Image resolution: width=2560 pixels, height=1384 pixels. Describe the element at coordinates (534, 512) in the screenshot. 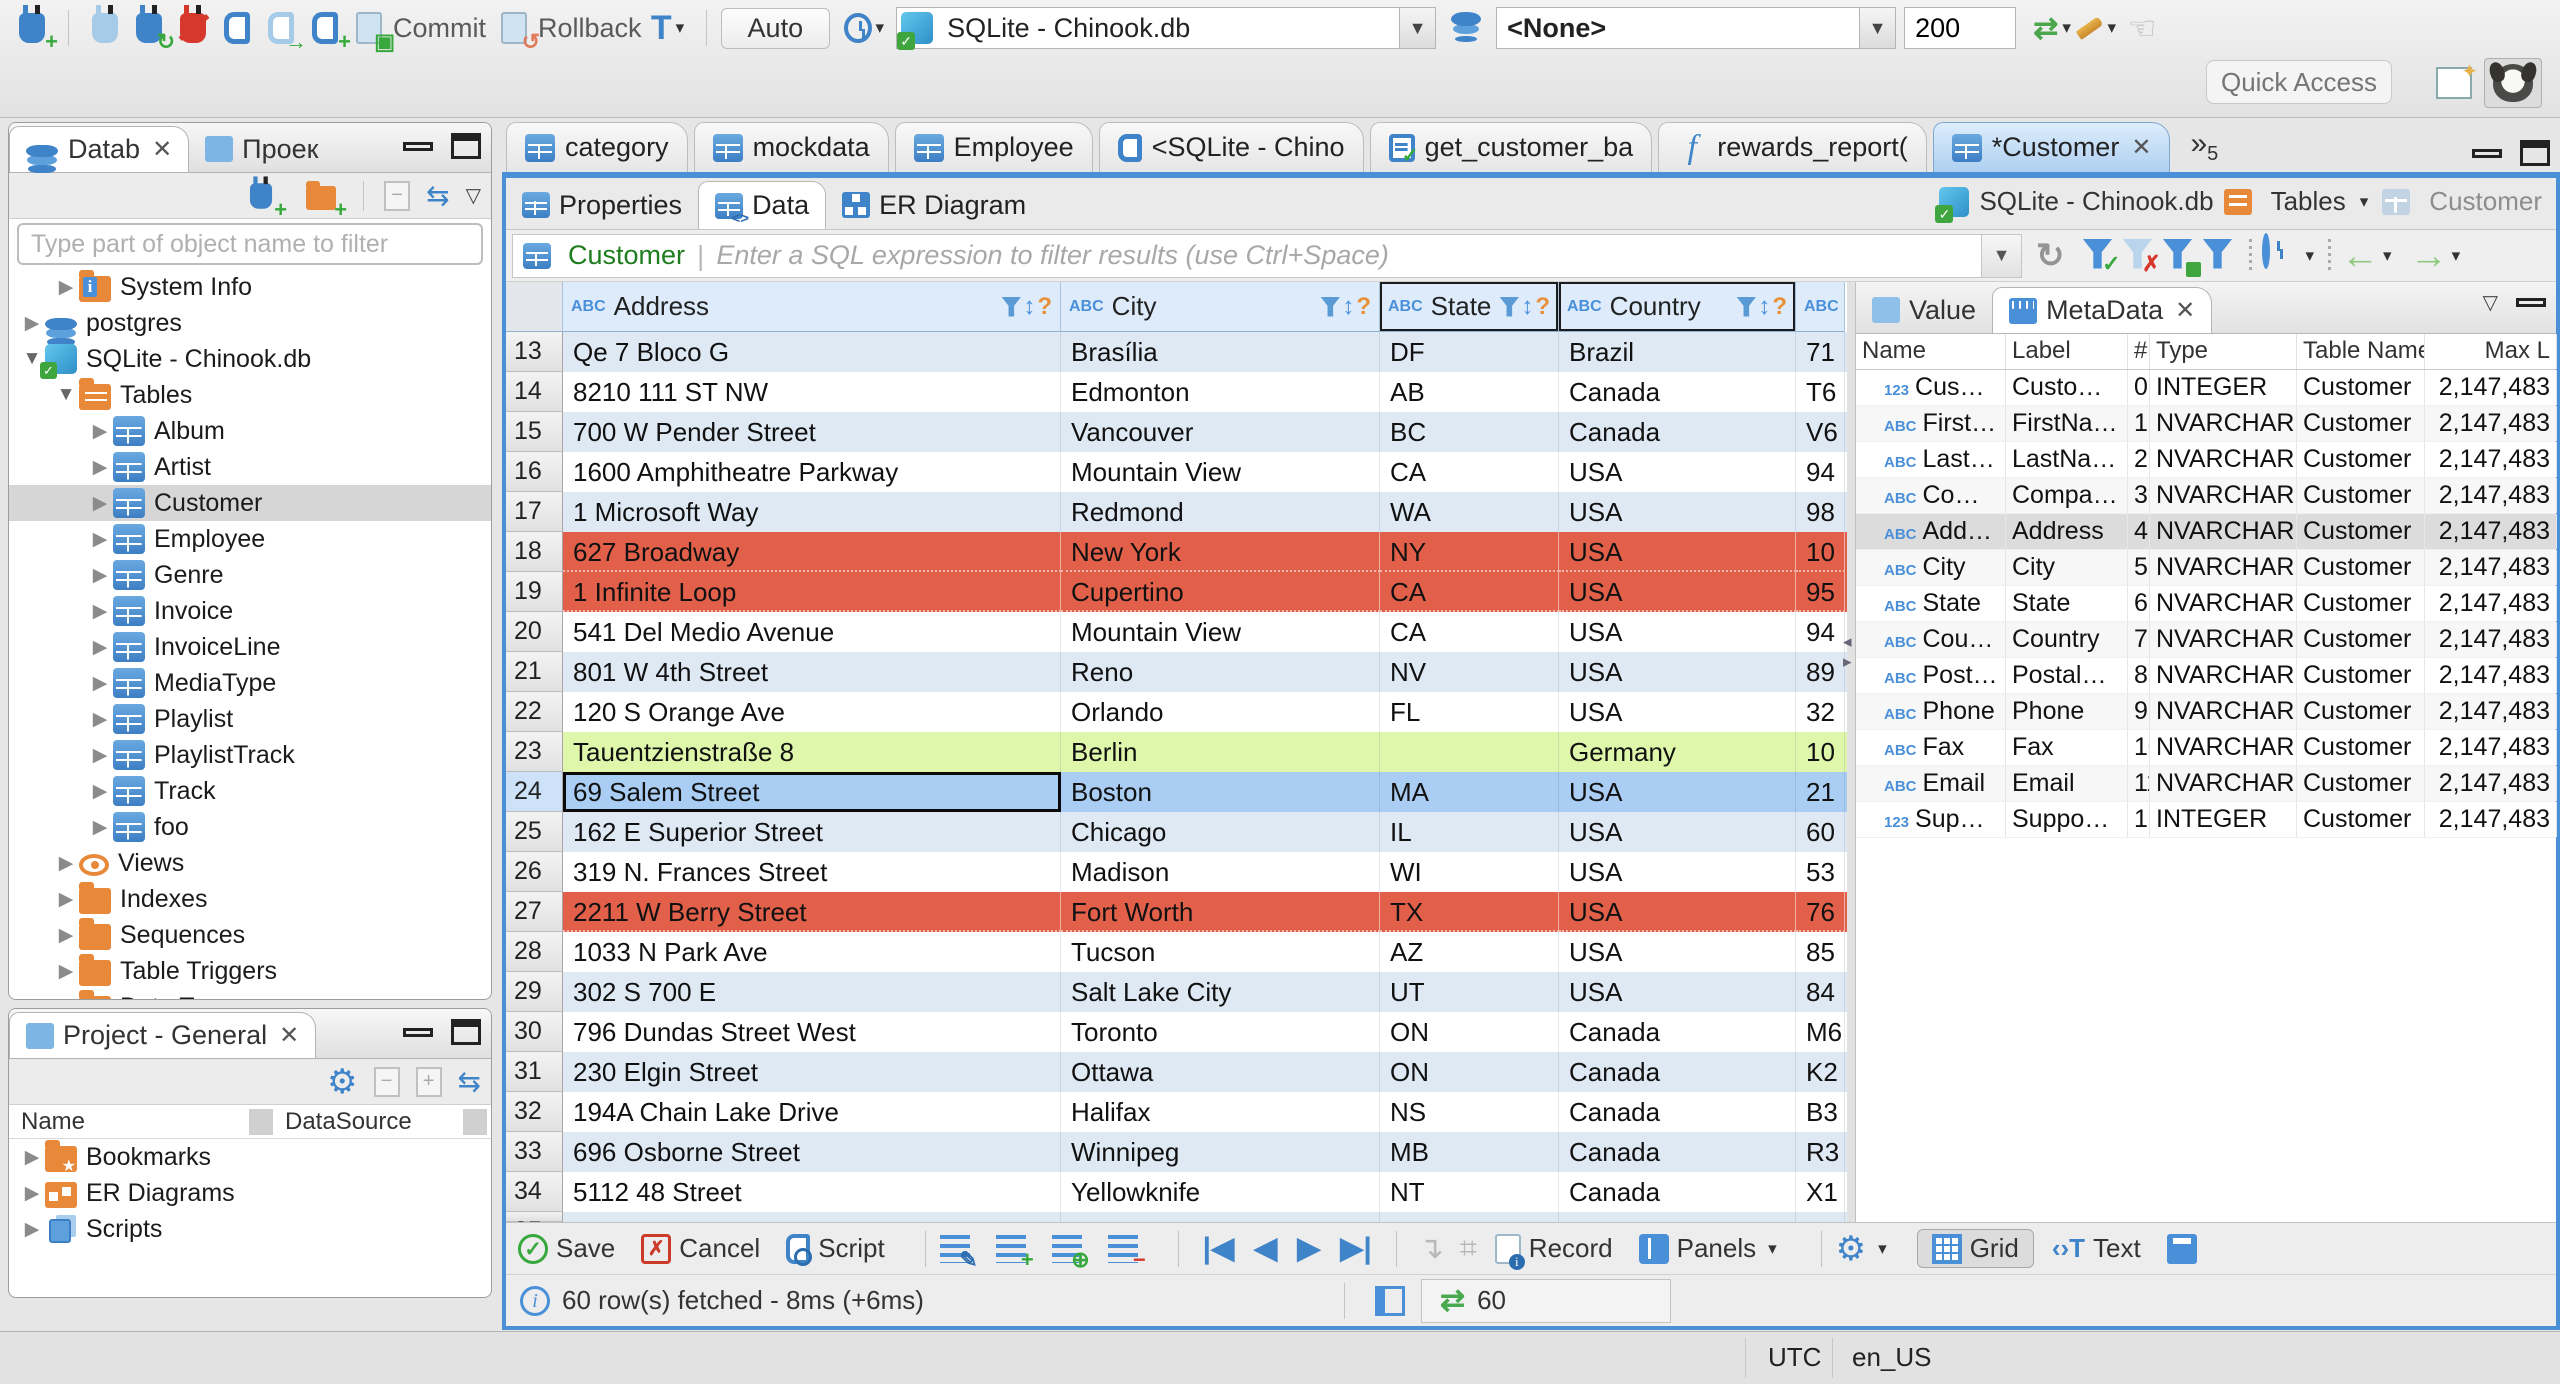

I see `row-number: 17` at that location.